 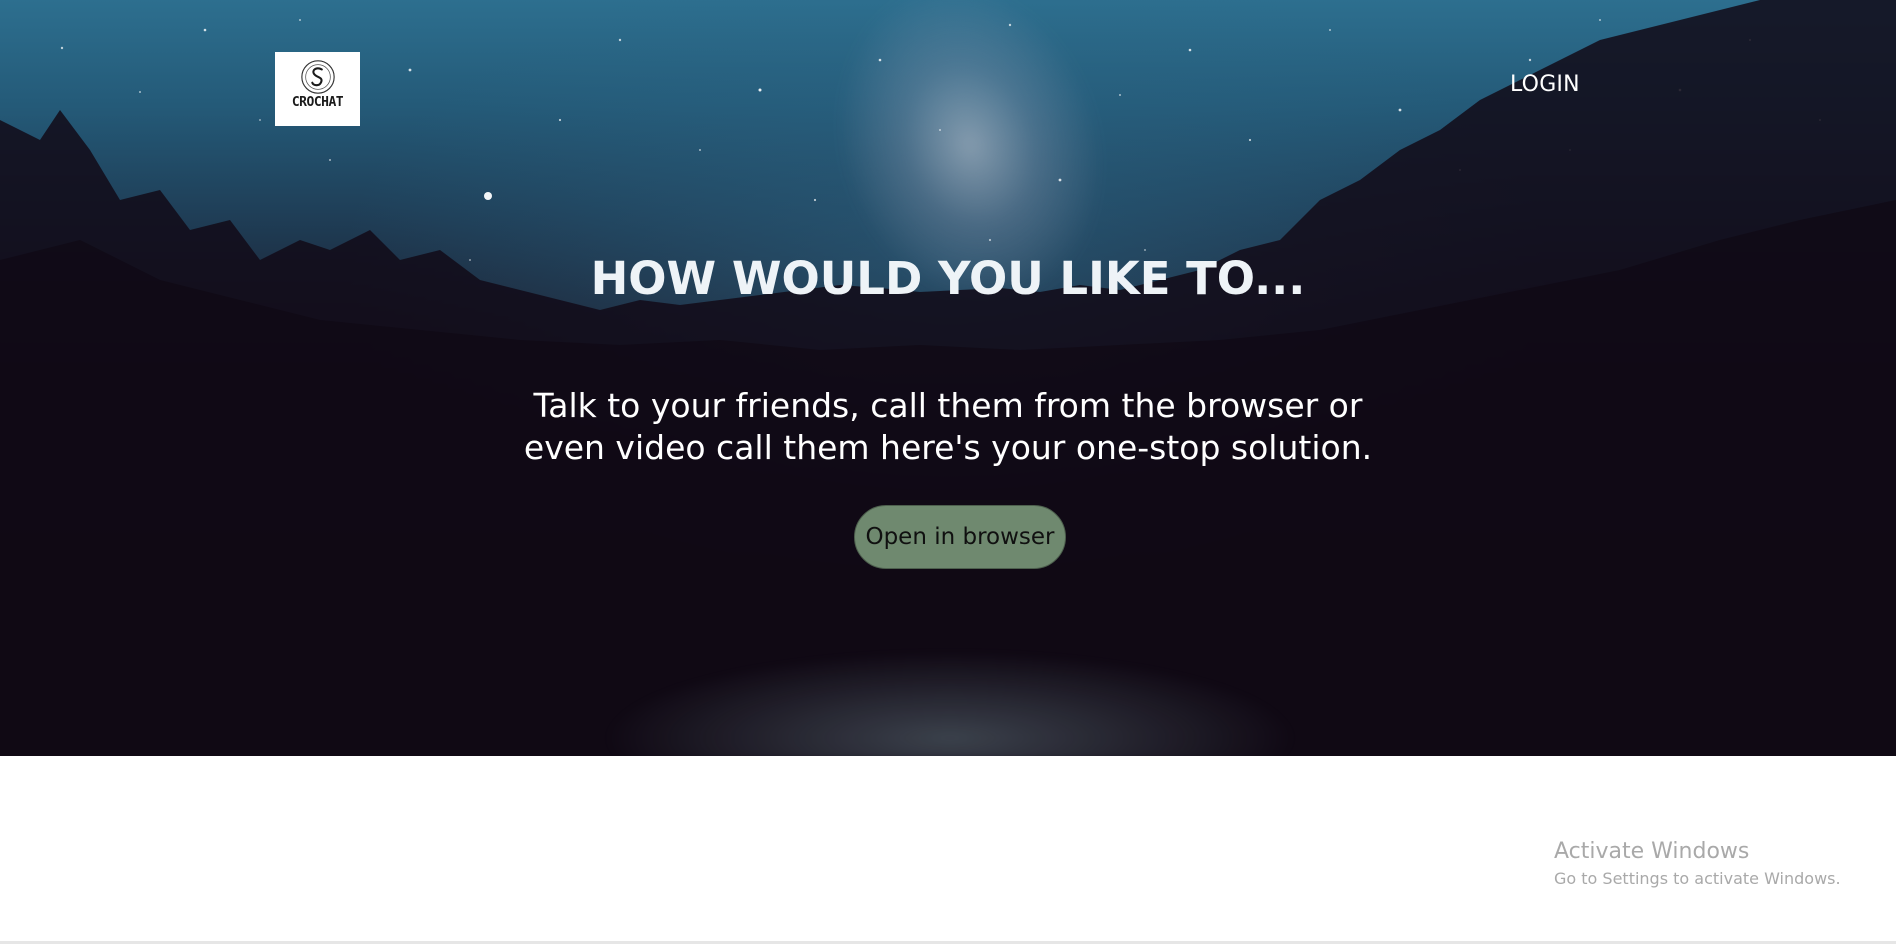 What do you see at coordinates (317, 102) in the screenshot?
I see `logo-wordmark: CROCHAT` at bounding box center [317, 102].